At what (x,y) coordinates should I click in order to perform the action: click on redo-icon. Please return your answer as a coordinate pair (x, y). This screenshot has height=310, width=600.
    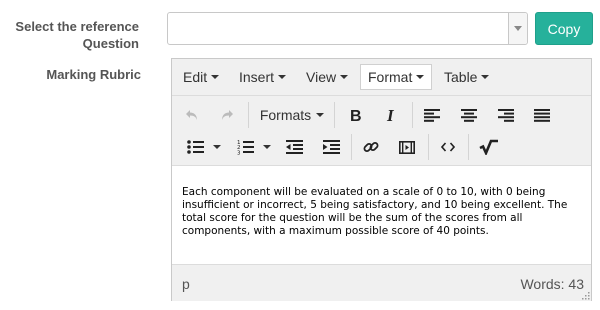
    Looking at the image, I should click on (227, 115).